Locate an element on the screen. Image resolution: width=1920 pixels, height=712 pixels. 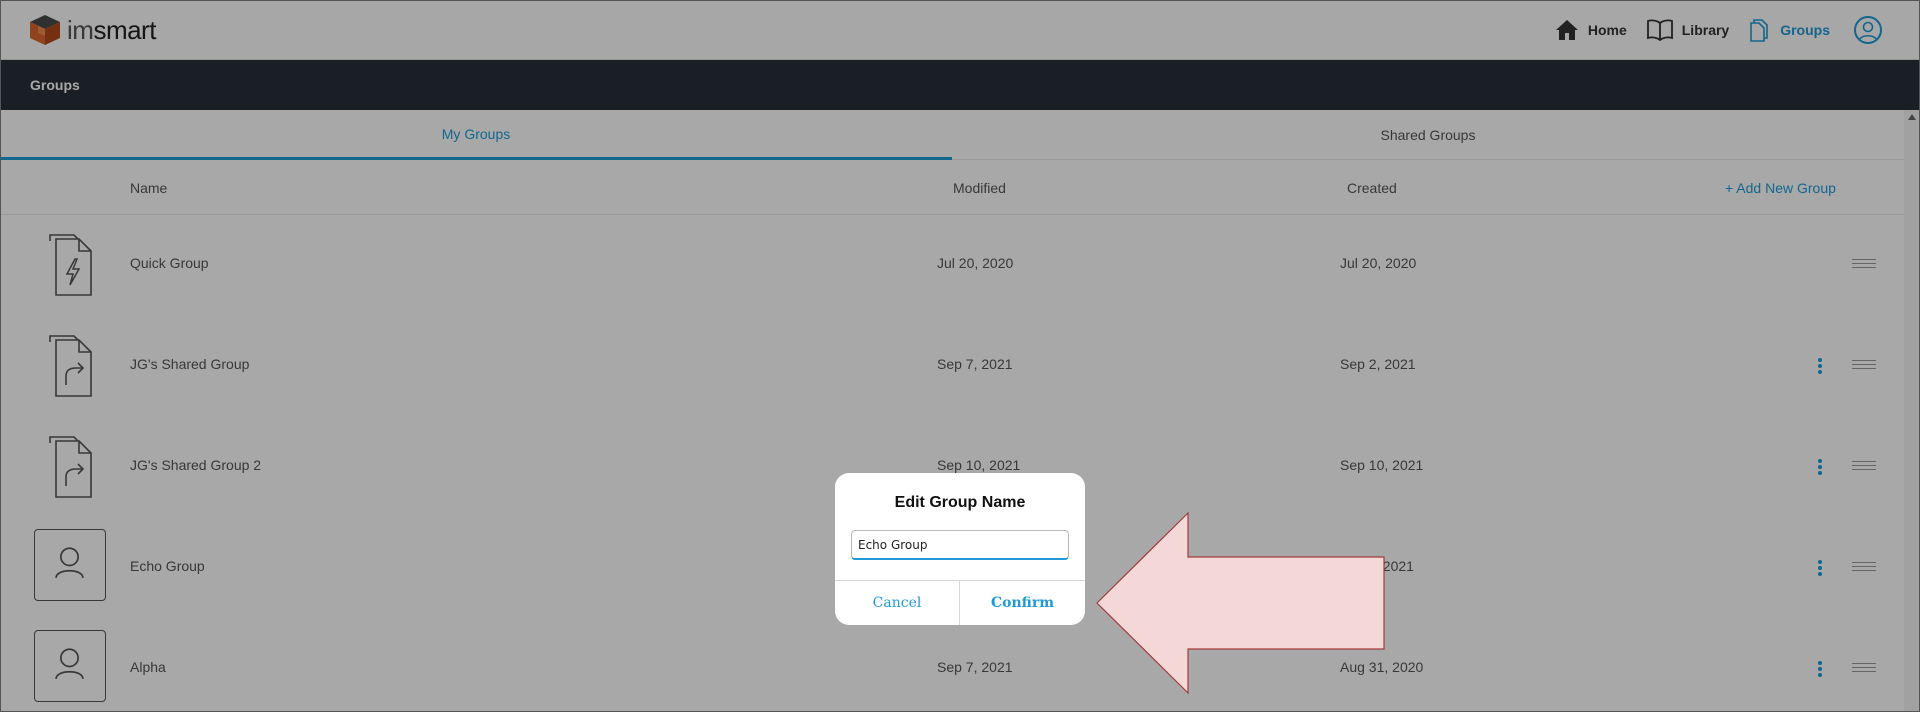
cancel-button: Cancel is located at coordinates (897, 603).